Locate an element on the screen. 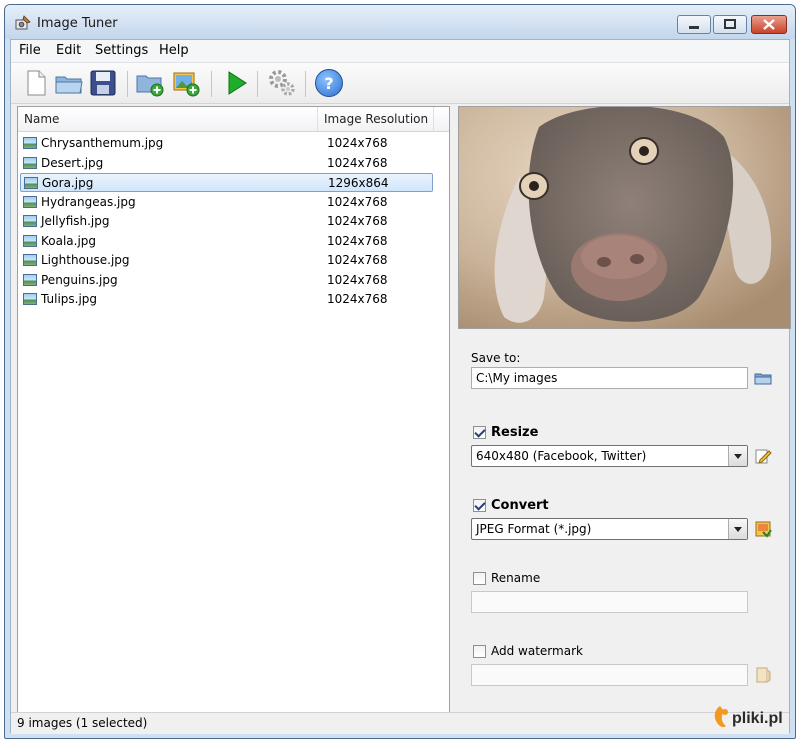 The height and width of the screenshot is (743, 800). browse-folder-icon is located at coordinates (763, 378).